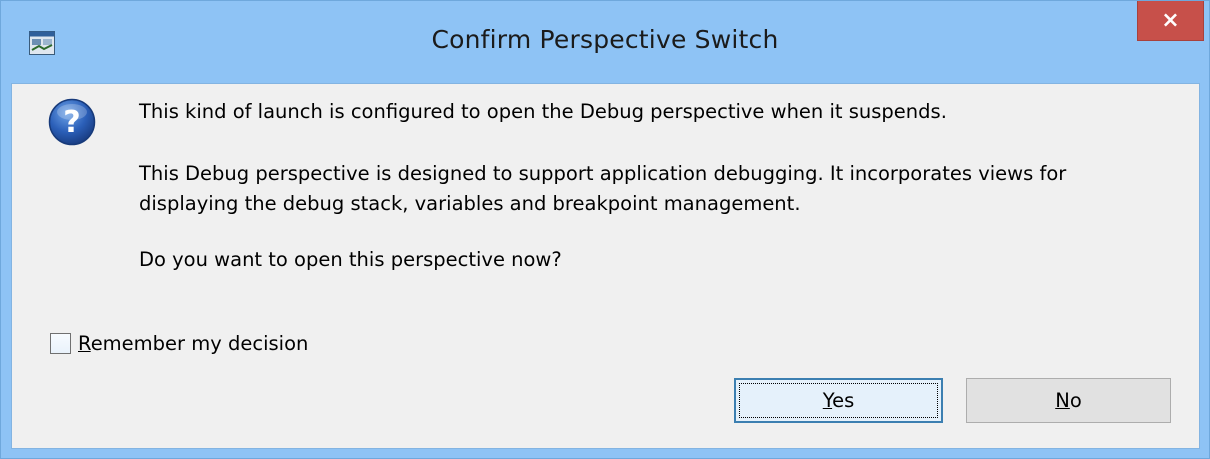 The height and width of the screenshot is (459, 1210). I want to click on question-icon: ?, so click(72, 122).